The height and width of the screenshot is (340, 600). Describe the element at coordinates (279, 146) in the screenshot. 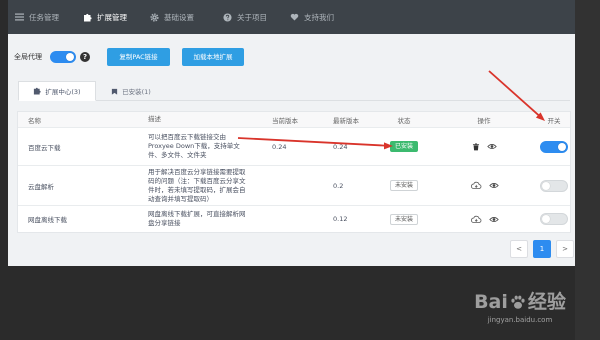

I see `current-version: 0.24` at that location.